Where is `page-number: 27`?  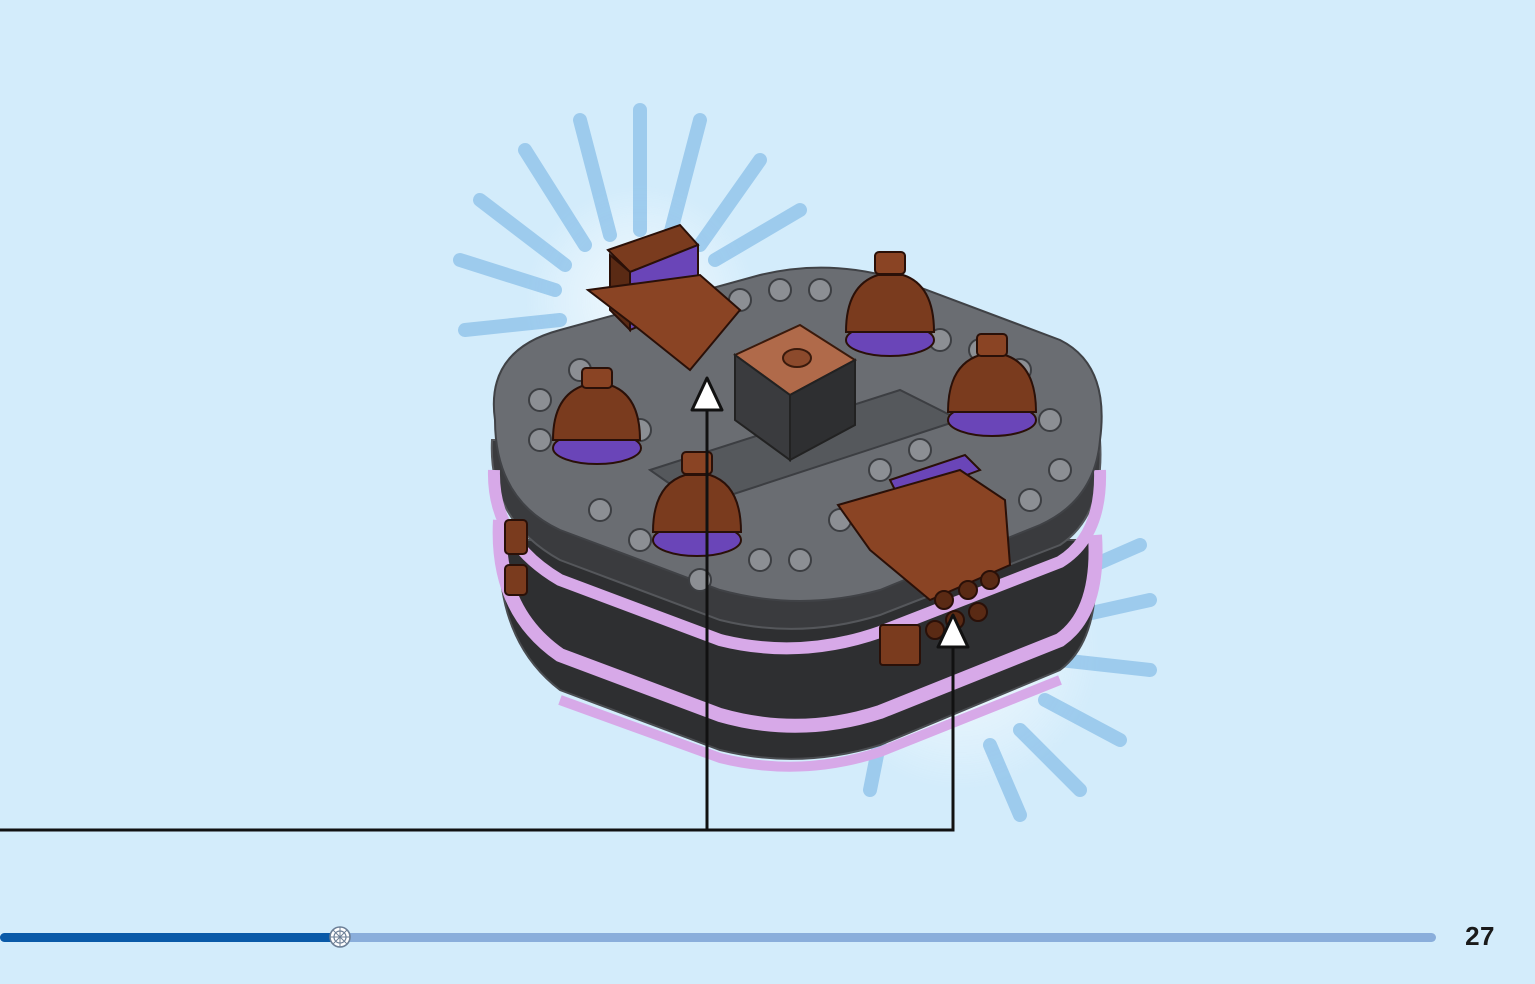 page-number: 27 is located at coordinates (1480, 936).